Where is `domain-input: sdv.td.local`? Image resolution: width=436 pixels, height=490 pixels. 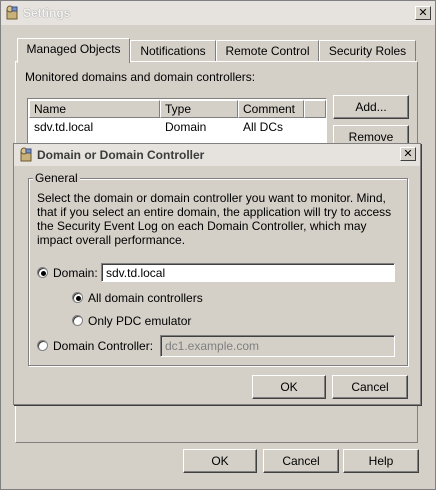
domain-input: sdv.td.local is located at coordinates (248, 272).